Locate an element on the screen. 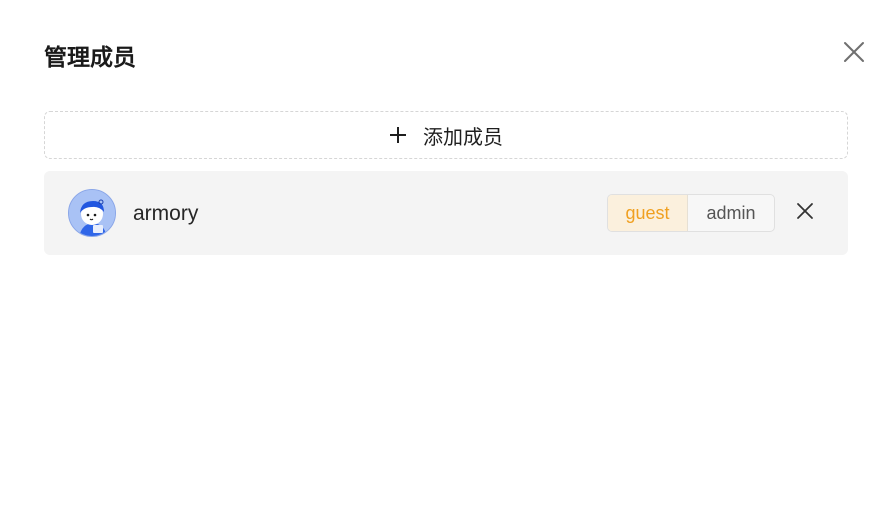 The height and width of the screenshot is (523, 893). remove-member-button is located at coordinates (805, 211).